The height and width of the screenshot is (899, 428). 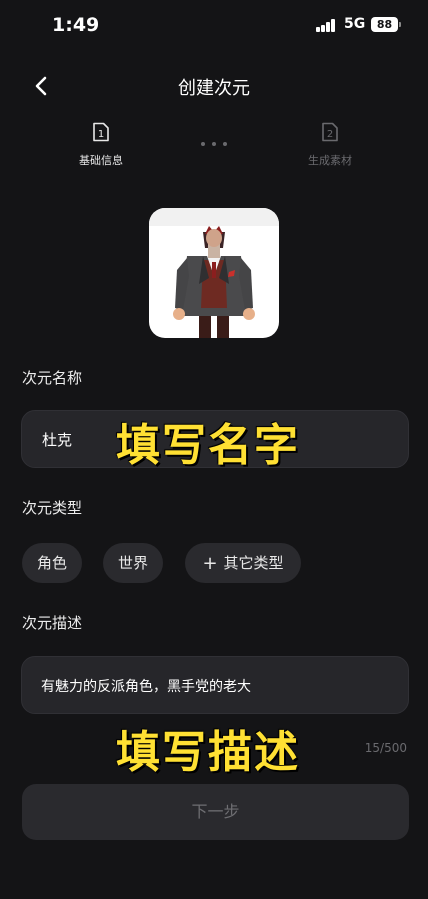 I want to click on description-input: 有魅力的反派角色，黑手党的老大, so click(x=215, y=685).